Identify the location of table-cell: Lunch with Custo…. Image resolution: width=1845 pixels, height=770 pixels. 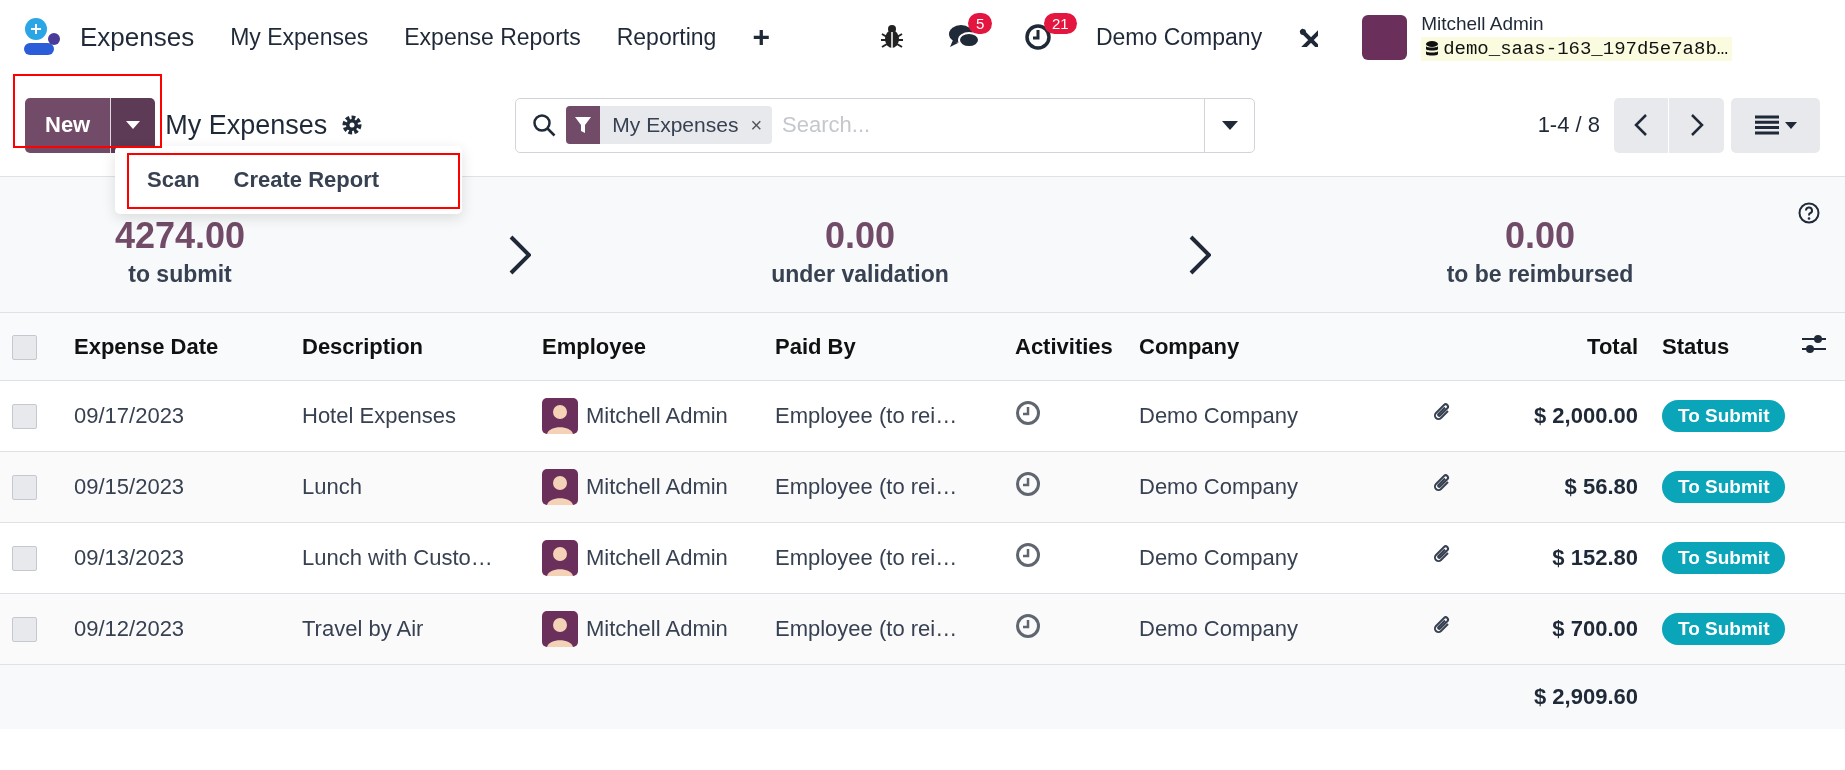
(410, 558).